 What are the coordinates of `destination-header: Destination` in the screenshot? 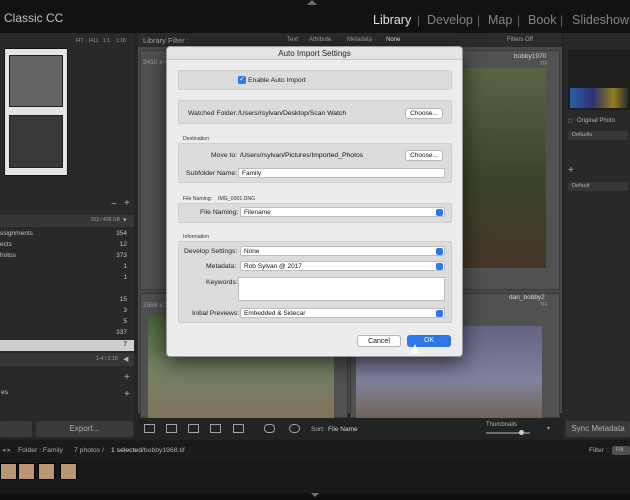 It's located at (196, 139).